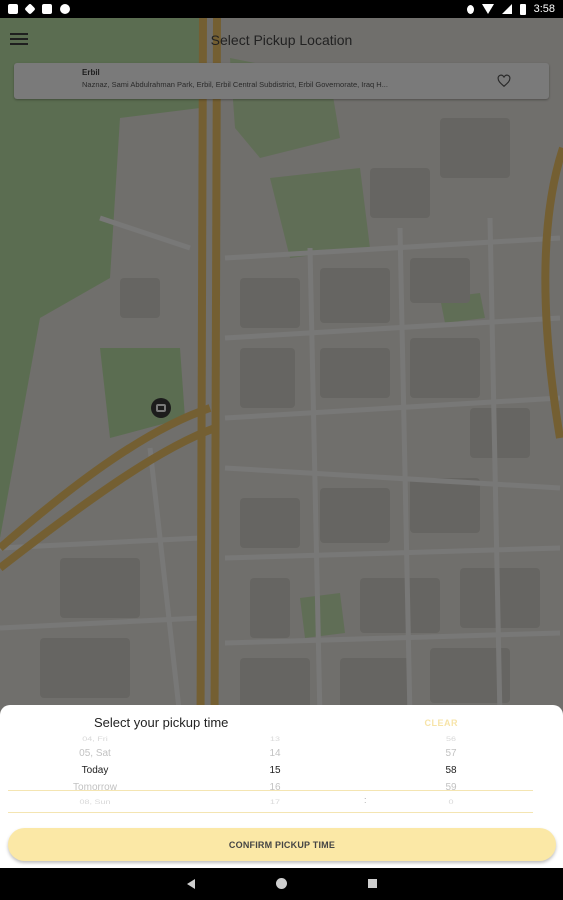 The image size is (563, 900). What do you see at coordinates (95, 739) in the screenshot?
I see `day-option: 04, Fri` at bounding box center [95, 739].